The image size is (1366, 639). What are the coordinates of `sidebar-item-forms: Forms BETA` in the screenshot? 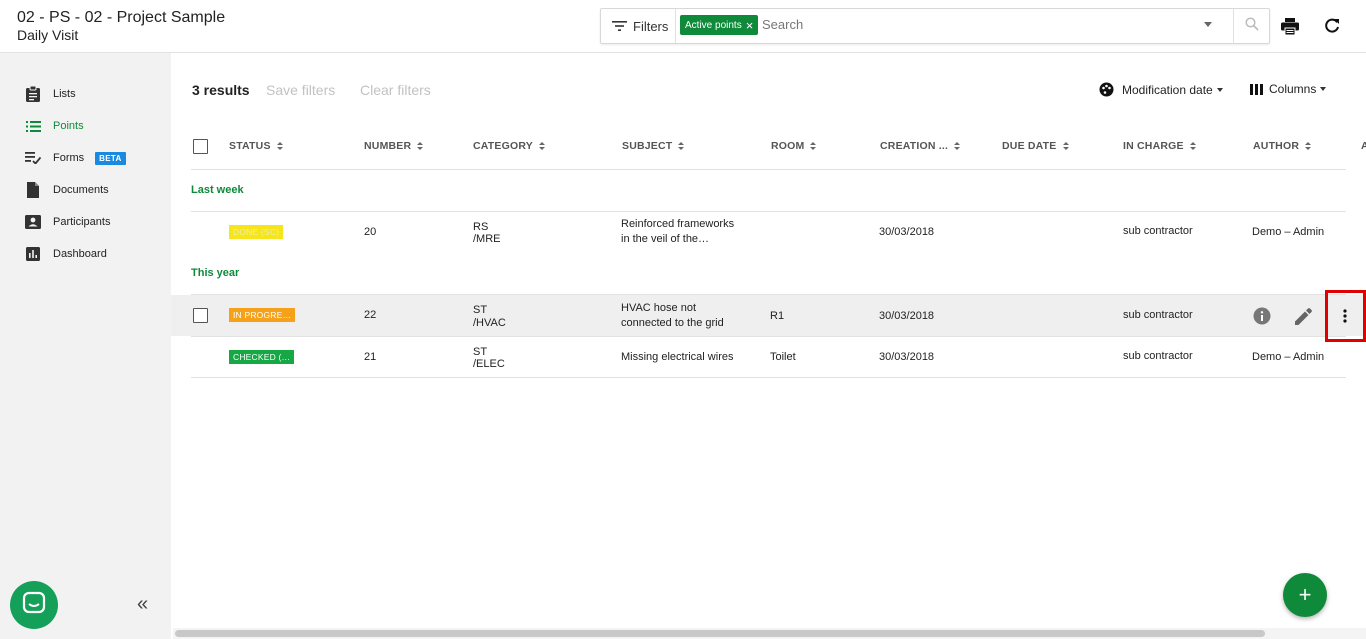 It's located at (85, 158).